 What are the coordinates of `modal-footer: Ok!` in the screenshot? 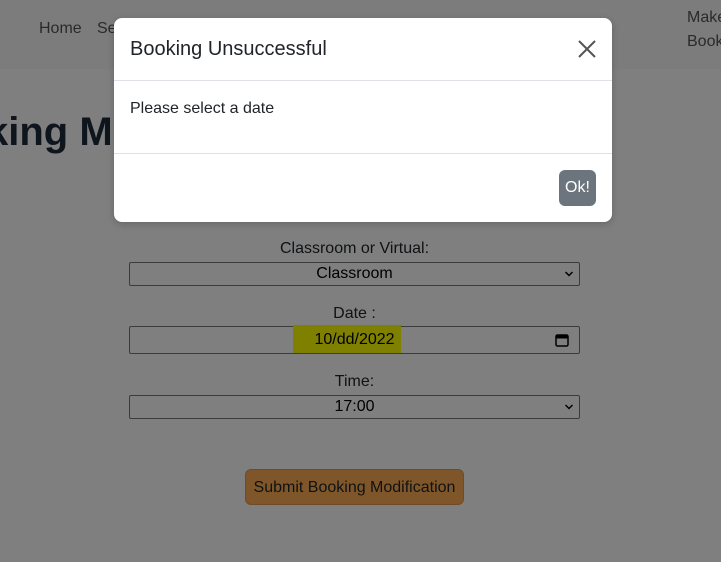 It's located at (363, 188).